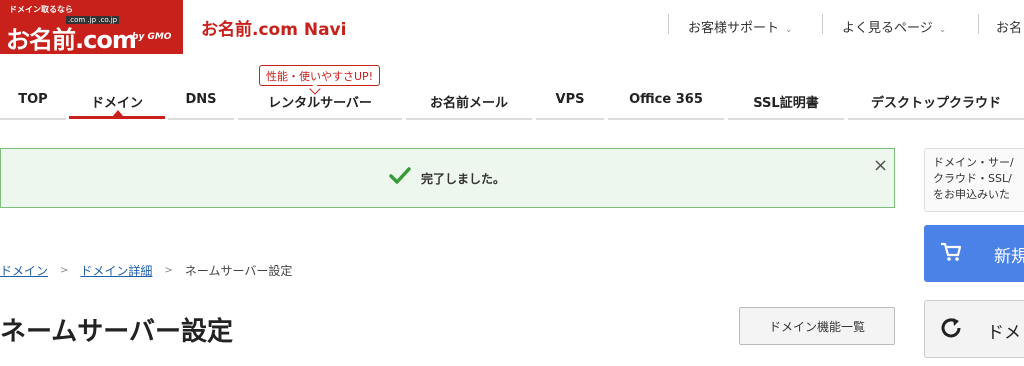  I want to click on success-alert: 完了しました。 ×, so click(447, 178).